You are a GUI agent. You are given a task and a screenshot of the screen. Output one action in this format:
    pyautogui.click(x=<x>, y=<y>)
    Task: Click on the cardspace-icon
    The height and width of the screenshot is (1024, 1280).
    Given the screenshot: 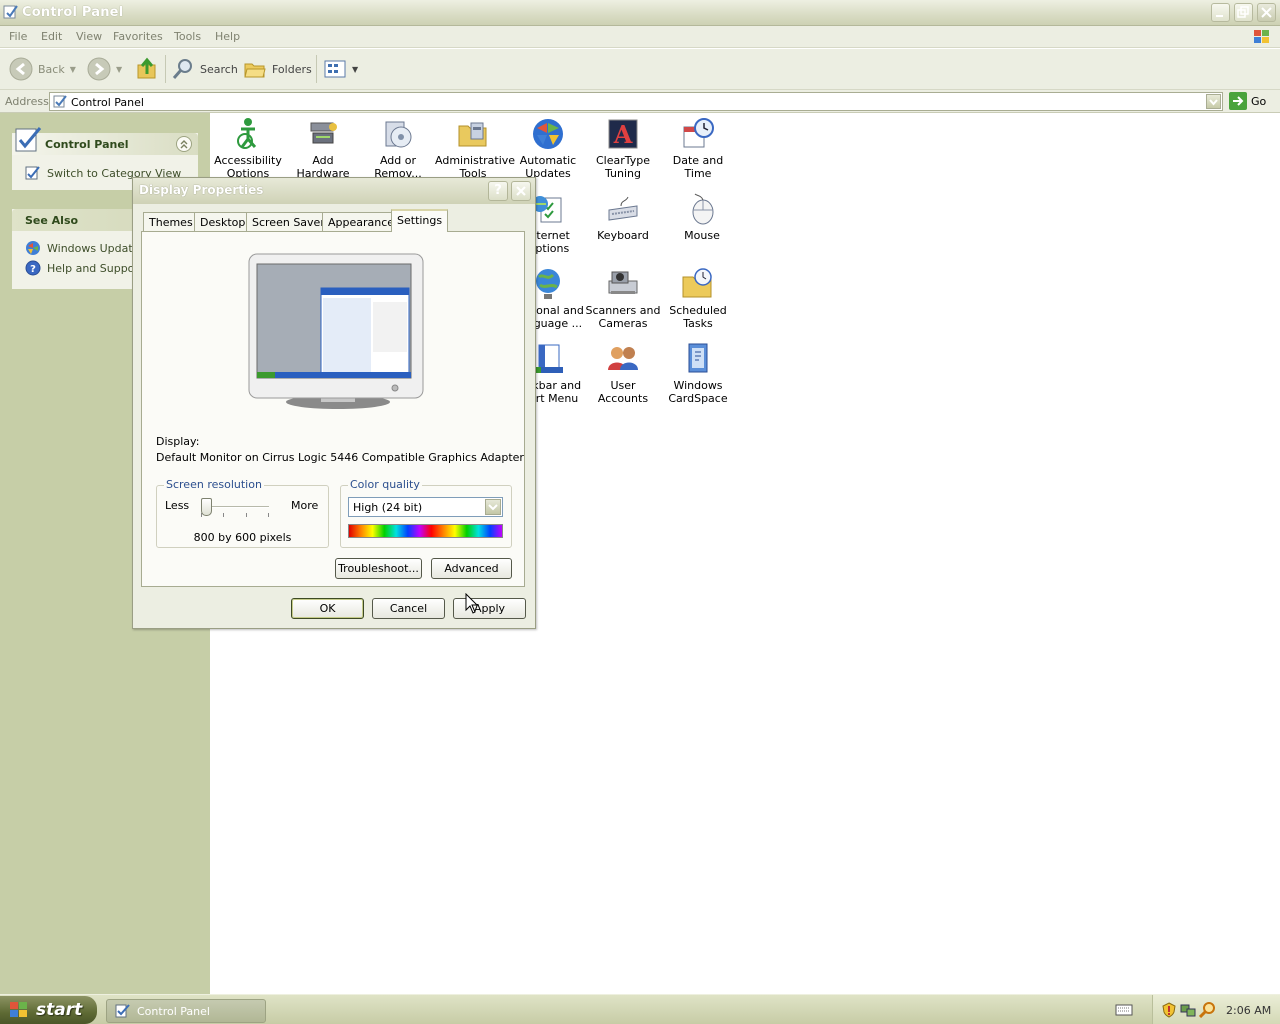 What is the action you would take?
    pyautogui.click(x=698, y=358)
    